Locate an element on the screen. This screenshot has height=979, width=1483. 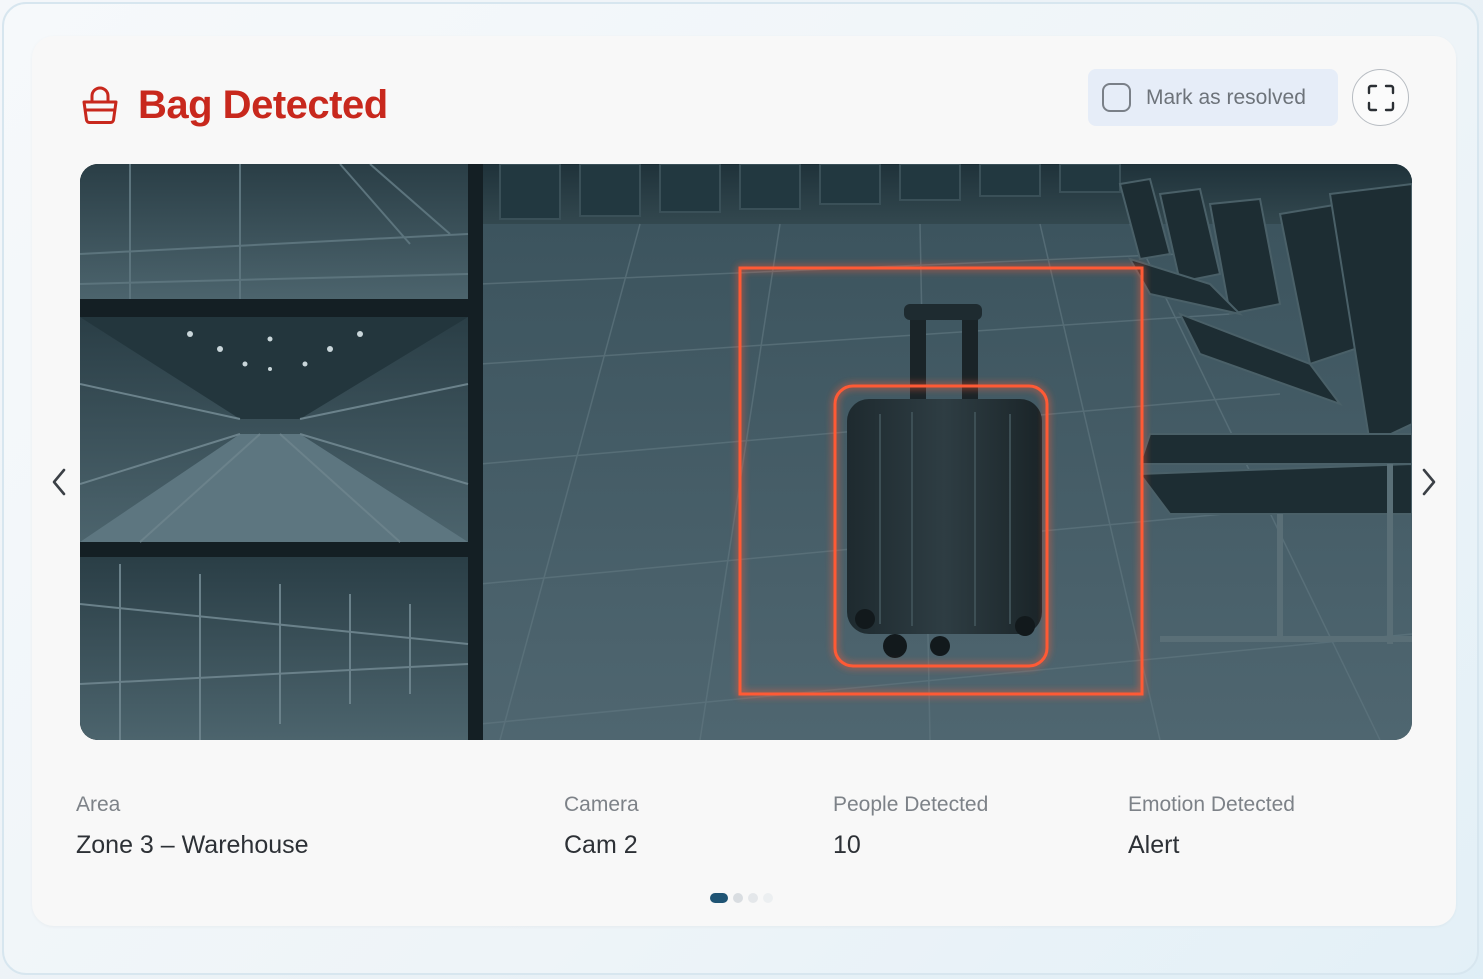
resolved-checkbox is located at coordinates (1116, 97).